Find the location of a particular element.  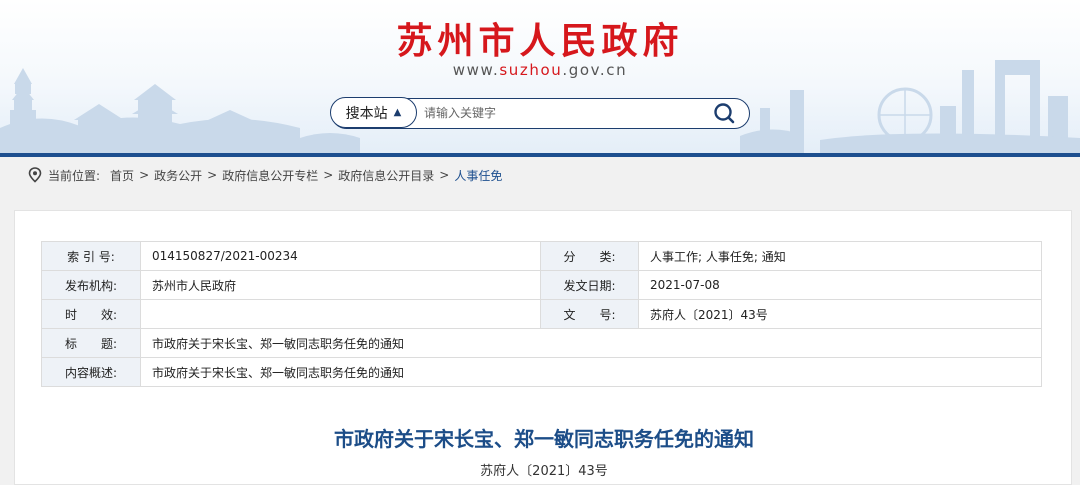

title-label: 标 题: is located at coordinates (91, 343).